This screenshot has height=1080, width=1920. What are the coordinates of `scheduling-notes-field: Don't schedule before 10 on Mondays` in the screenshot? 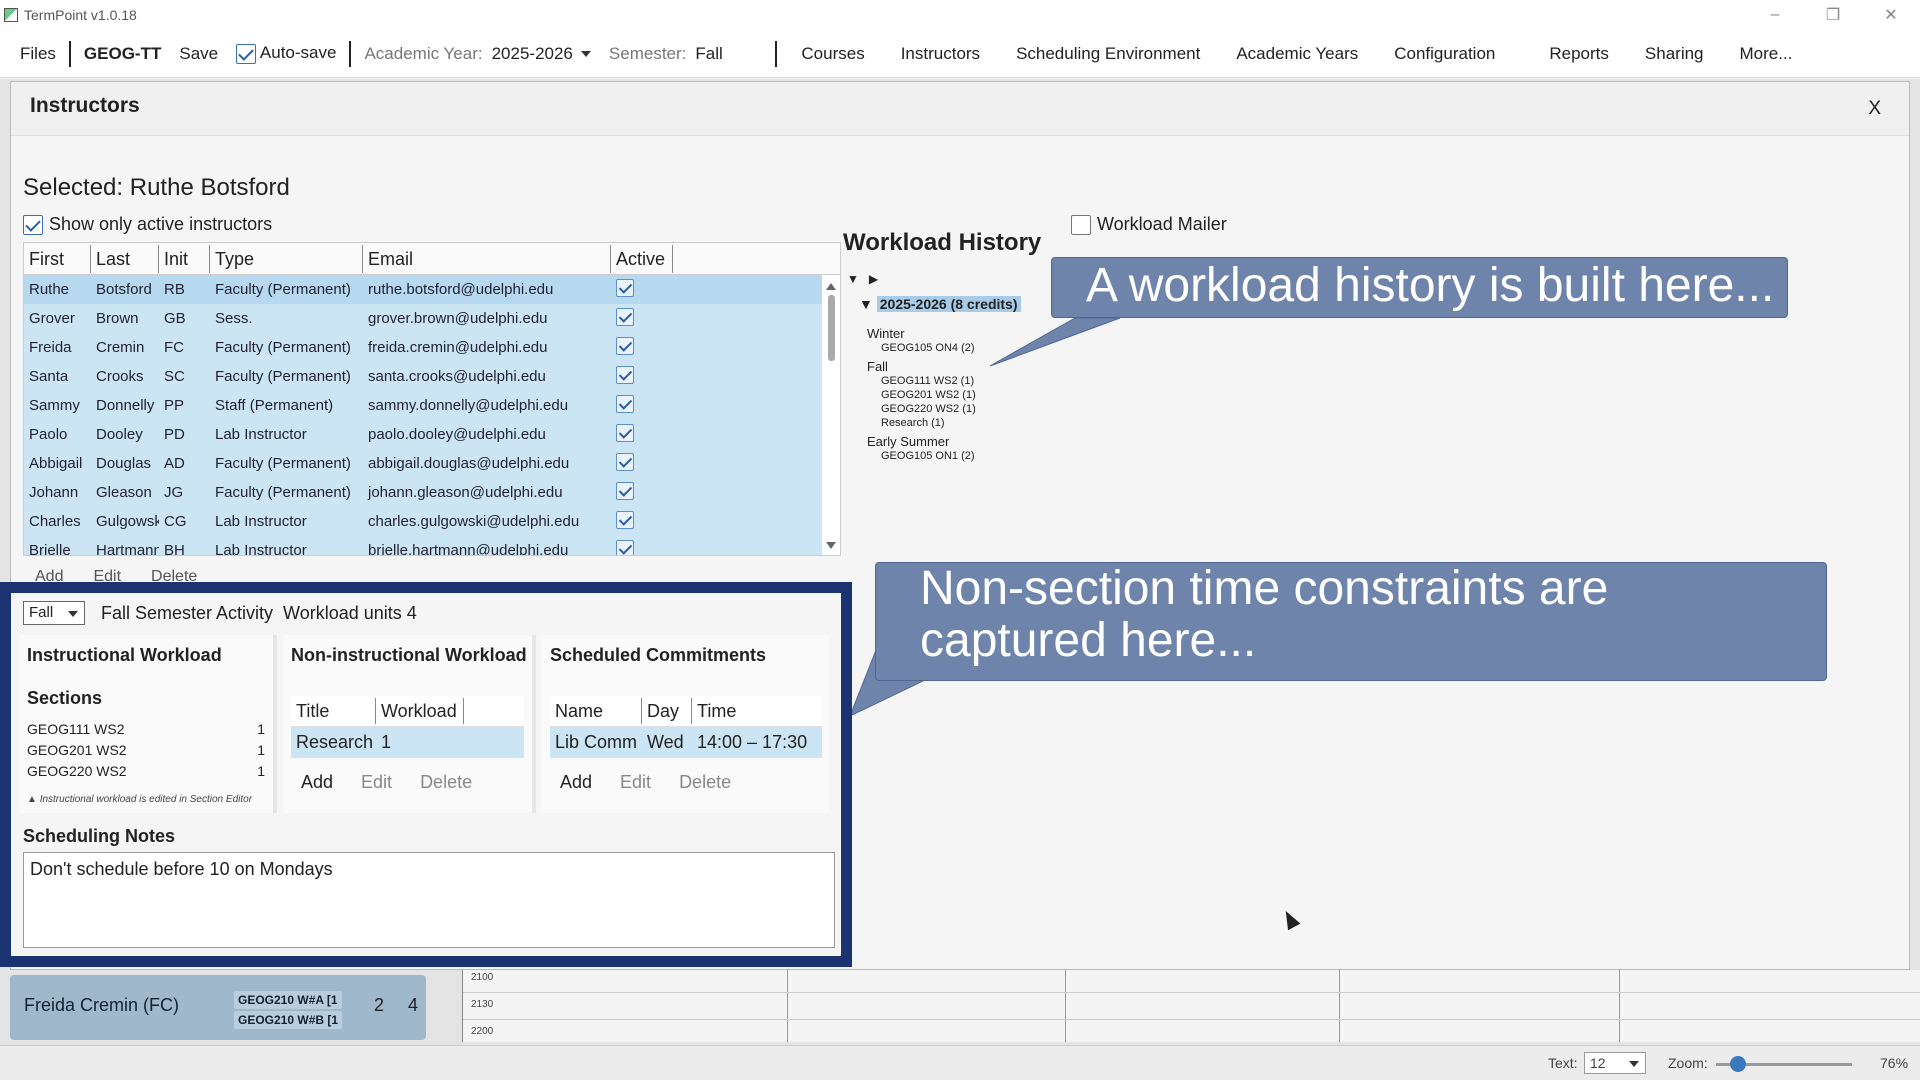 It's located at (429, 900).